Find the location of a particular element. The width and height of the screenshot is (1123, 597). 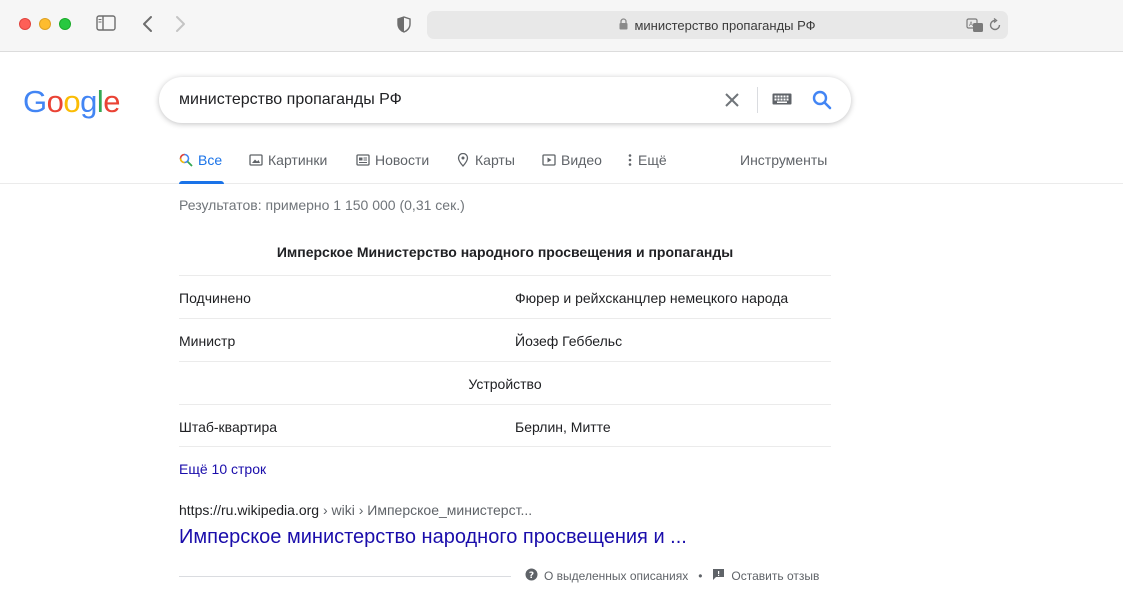

row-key: Министр is located at coordinates (207, 341).